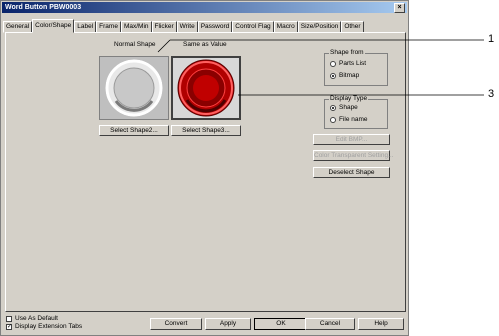  What do you see at coordinates (491, 94) in the screenshot?
I see `callout-3: 3` at bounding box center [491, 94].